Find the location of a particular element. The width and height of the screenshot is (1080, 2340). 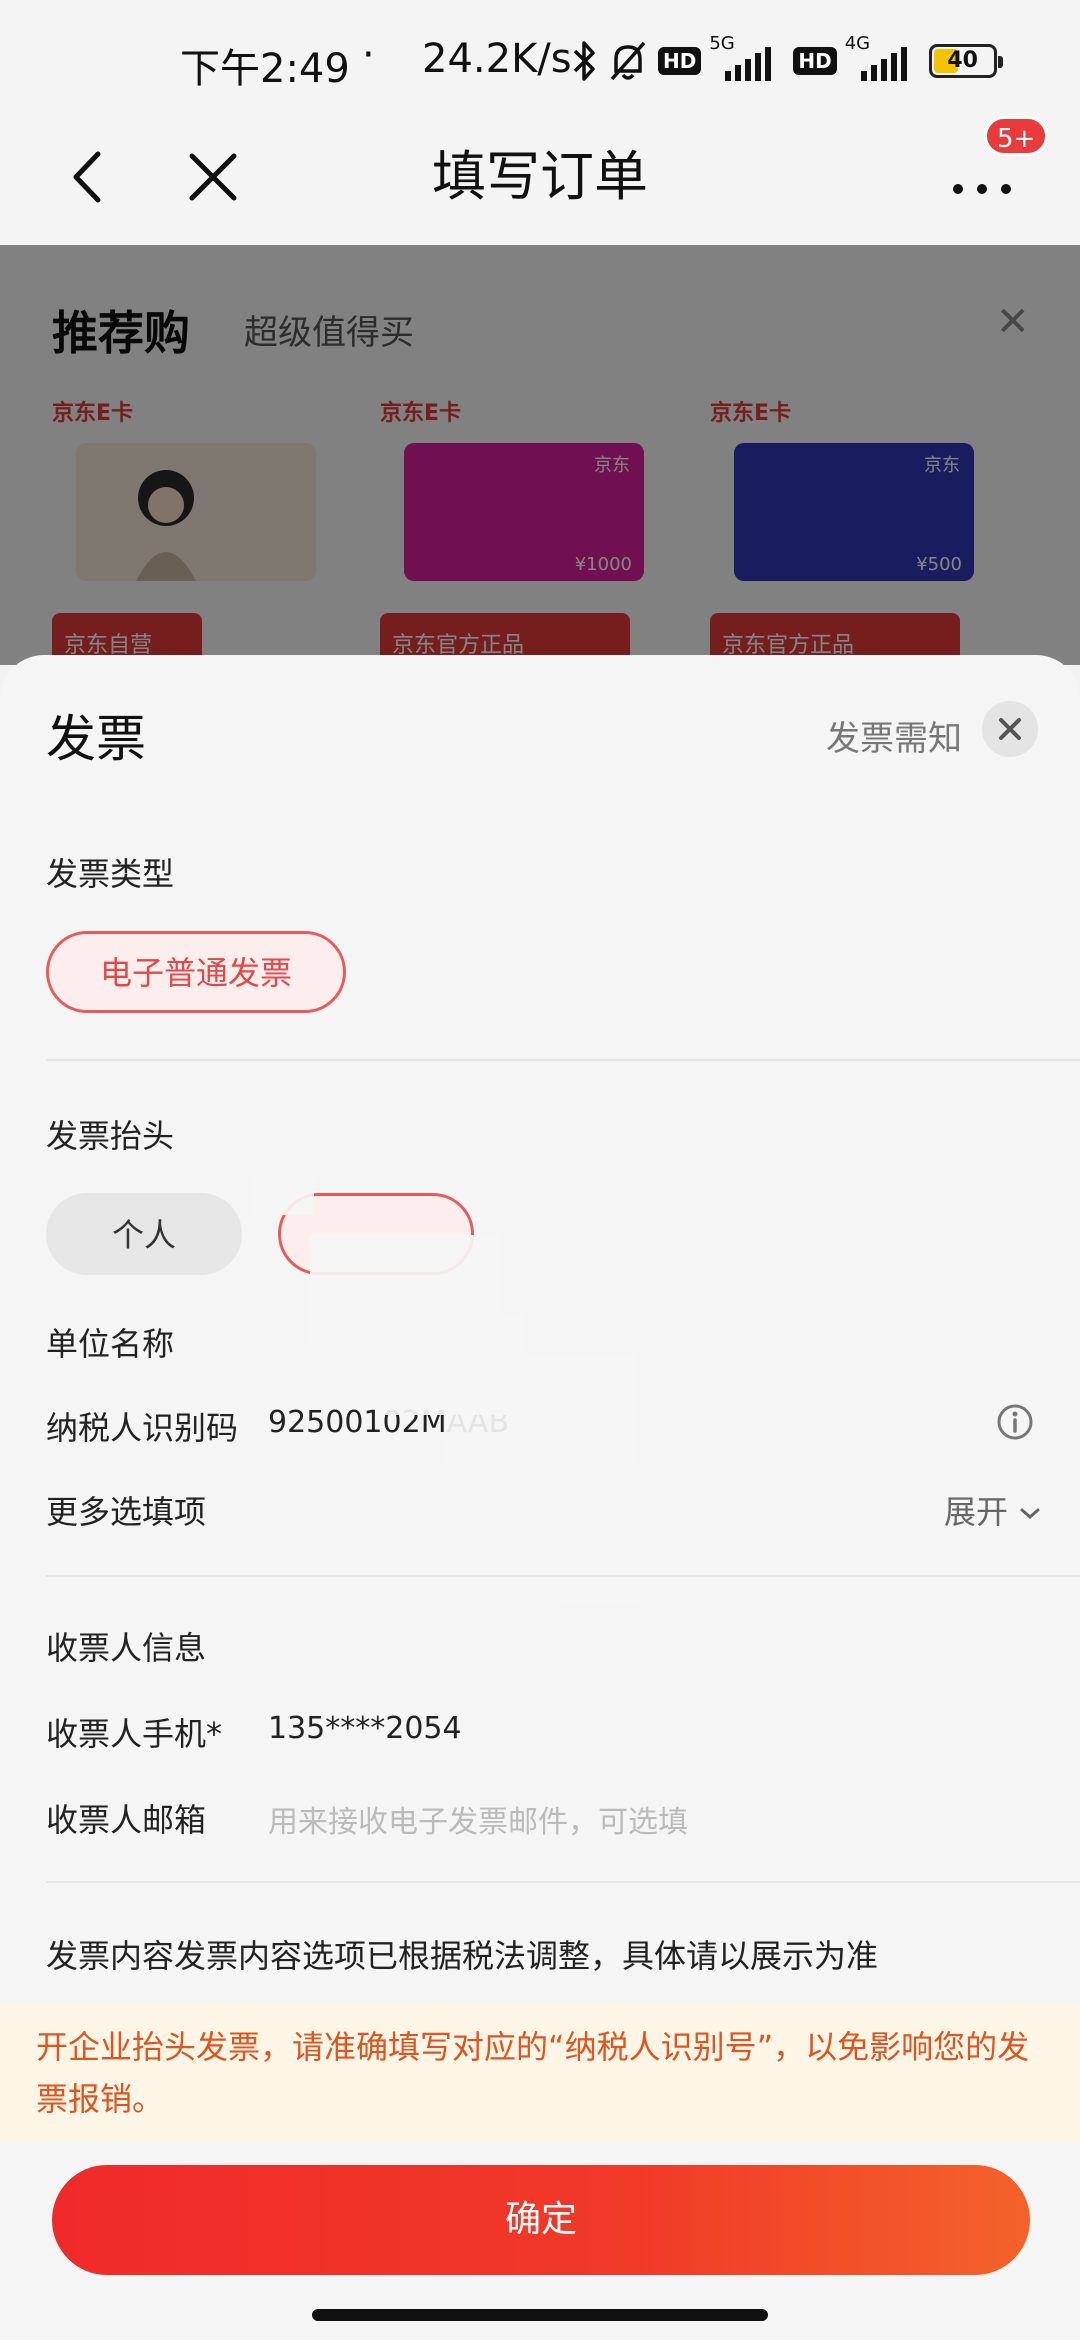

tax-id-label: 纳税人识别码 is located at coordinates (142, 1428).